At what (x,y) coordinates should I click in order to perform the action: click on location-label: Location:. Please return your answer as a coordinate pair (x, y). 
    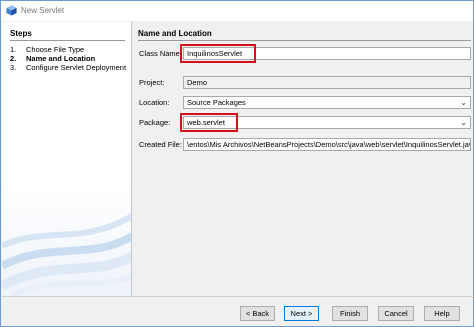
    Looking at the image, I should click on (154, 102).